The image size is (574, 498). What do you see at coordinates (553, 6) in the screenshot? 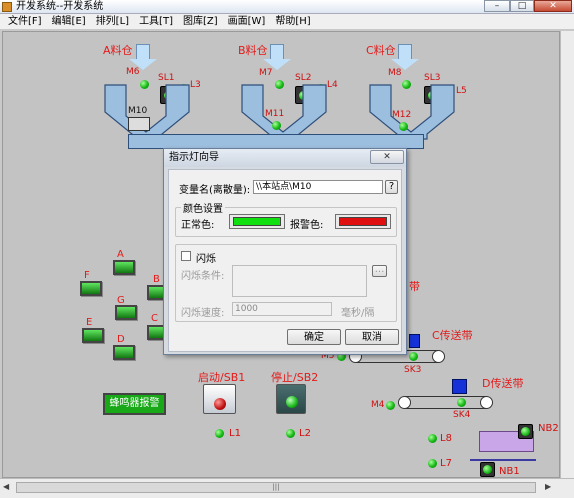
I see `close-button: ✕` at bounding box center [553, 6].